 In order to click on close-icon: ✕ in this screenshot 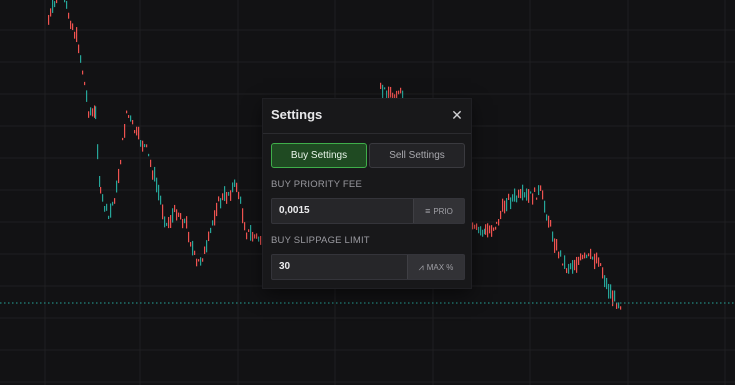, I will do `click(457, 115)`.